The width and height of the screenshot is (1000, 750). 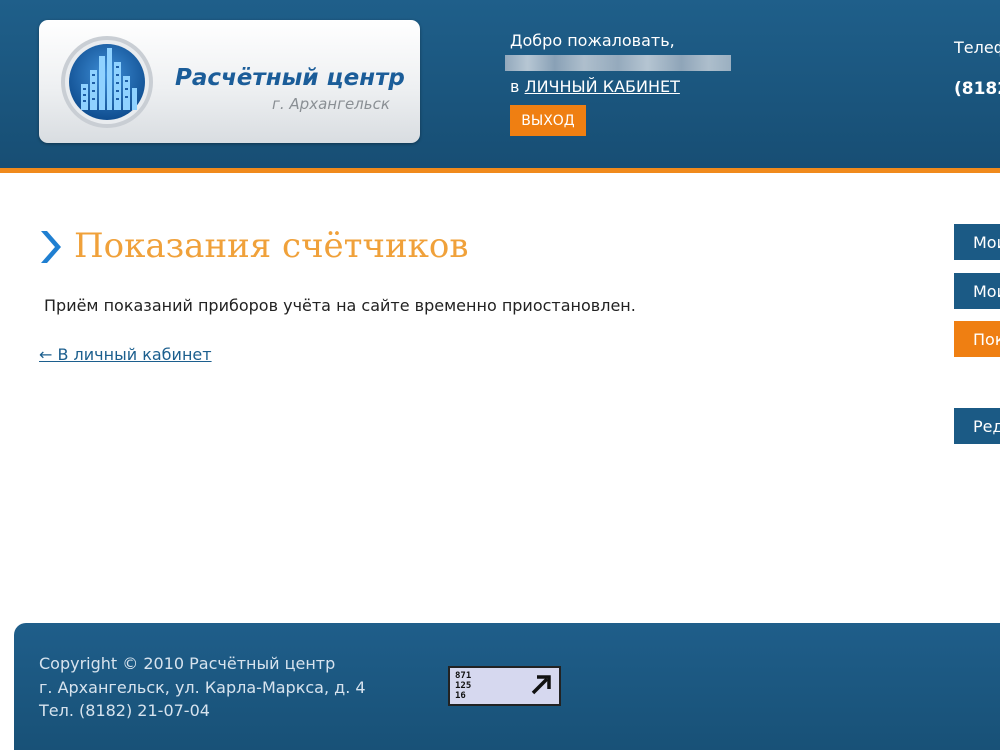 What do you see at coordinates (977, 426) in the screenshot?
I see `sidebar-item-4: Ред` at bounding box center [977, 426].